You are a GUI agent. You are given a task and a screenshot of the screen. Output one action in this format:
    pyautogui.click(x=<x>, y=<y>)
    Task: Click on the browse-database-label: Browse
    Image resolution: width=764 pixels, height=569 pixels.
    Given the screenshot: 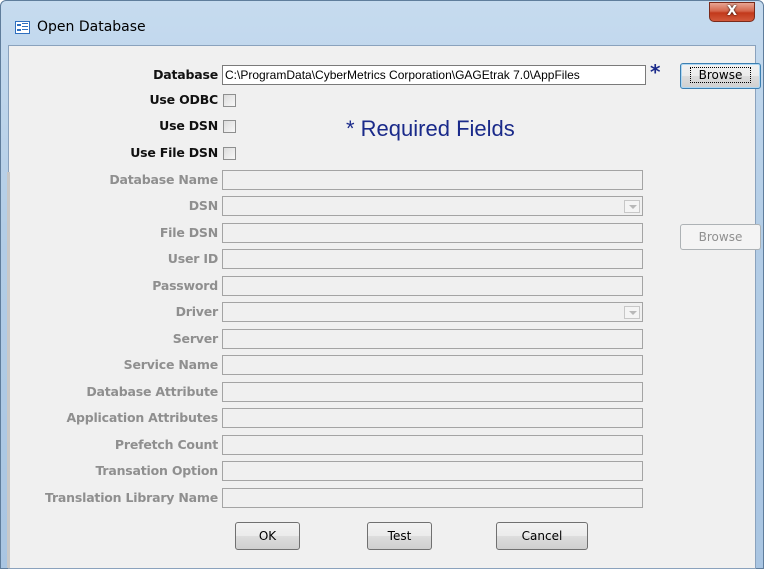 What is the action you would take?
    pyautogui.click(x=720, y=75)
    